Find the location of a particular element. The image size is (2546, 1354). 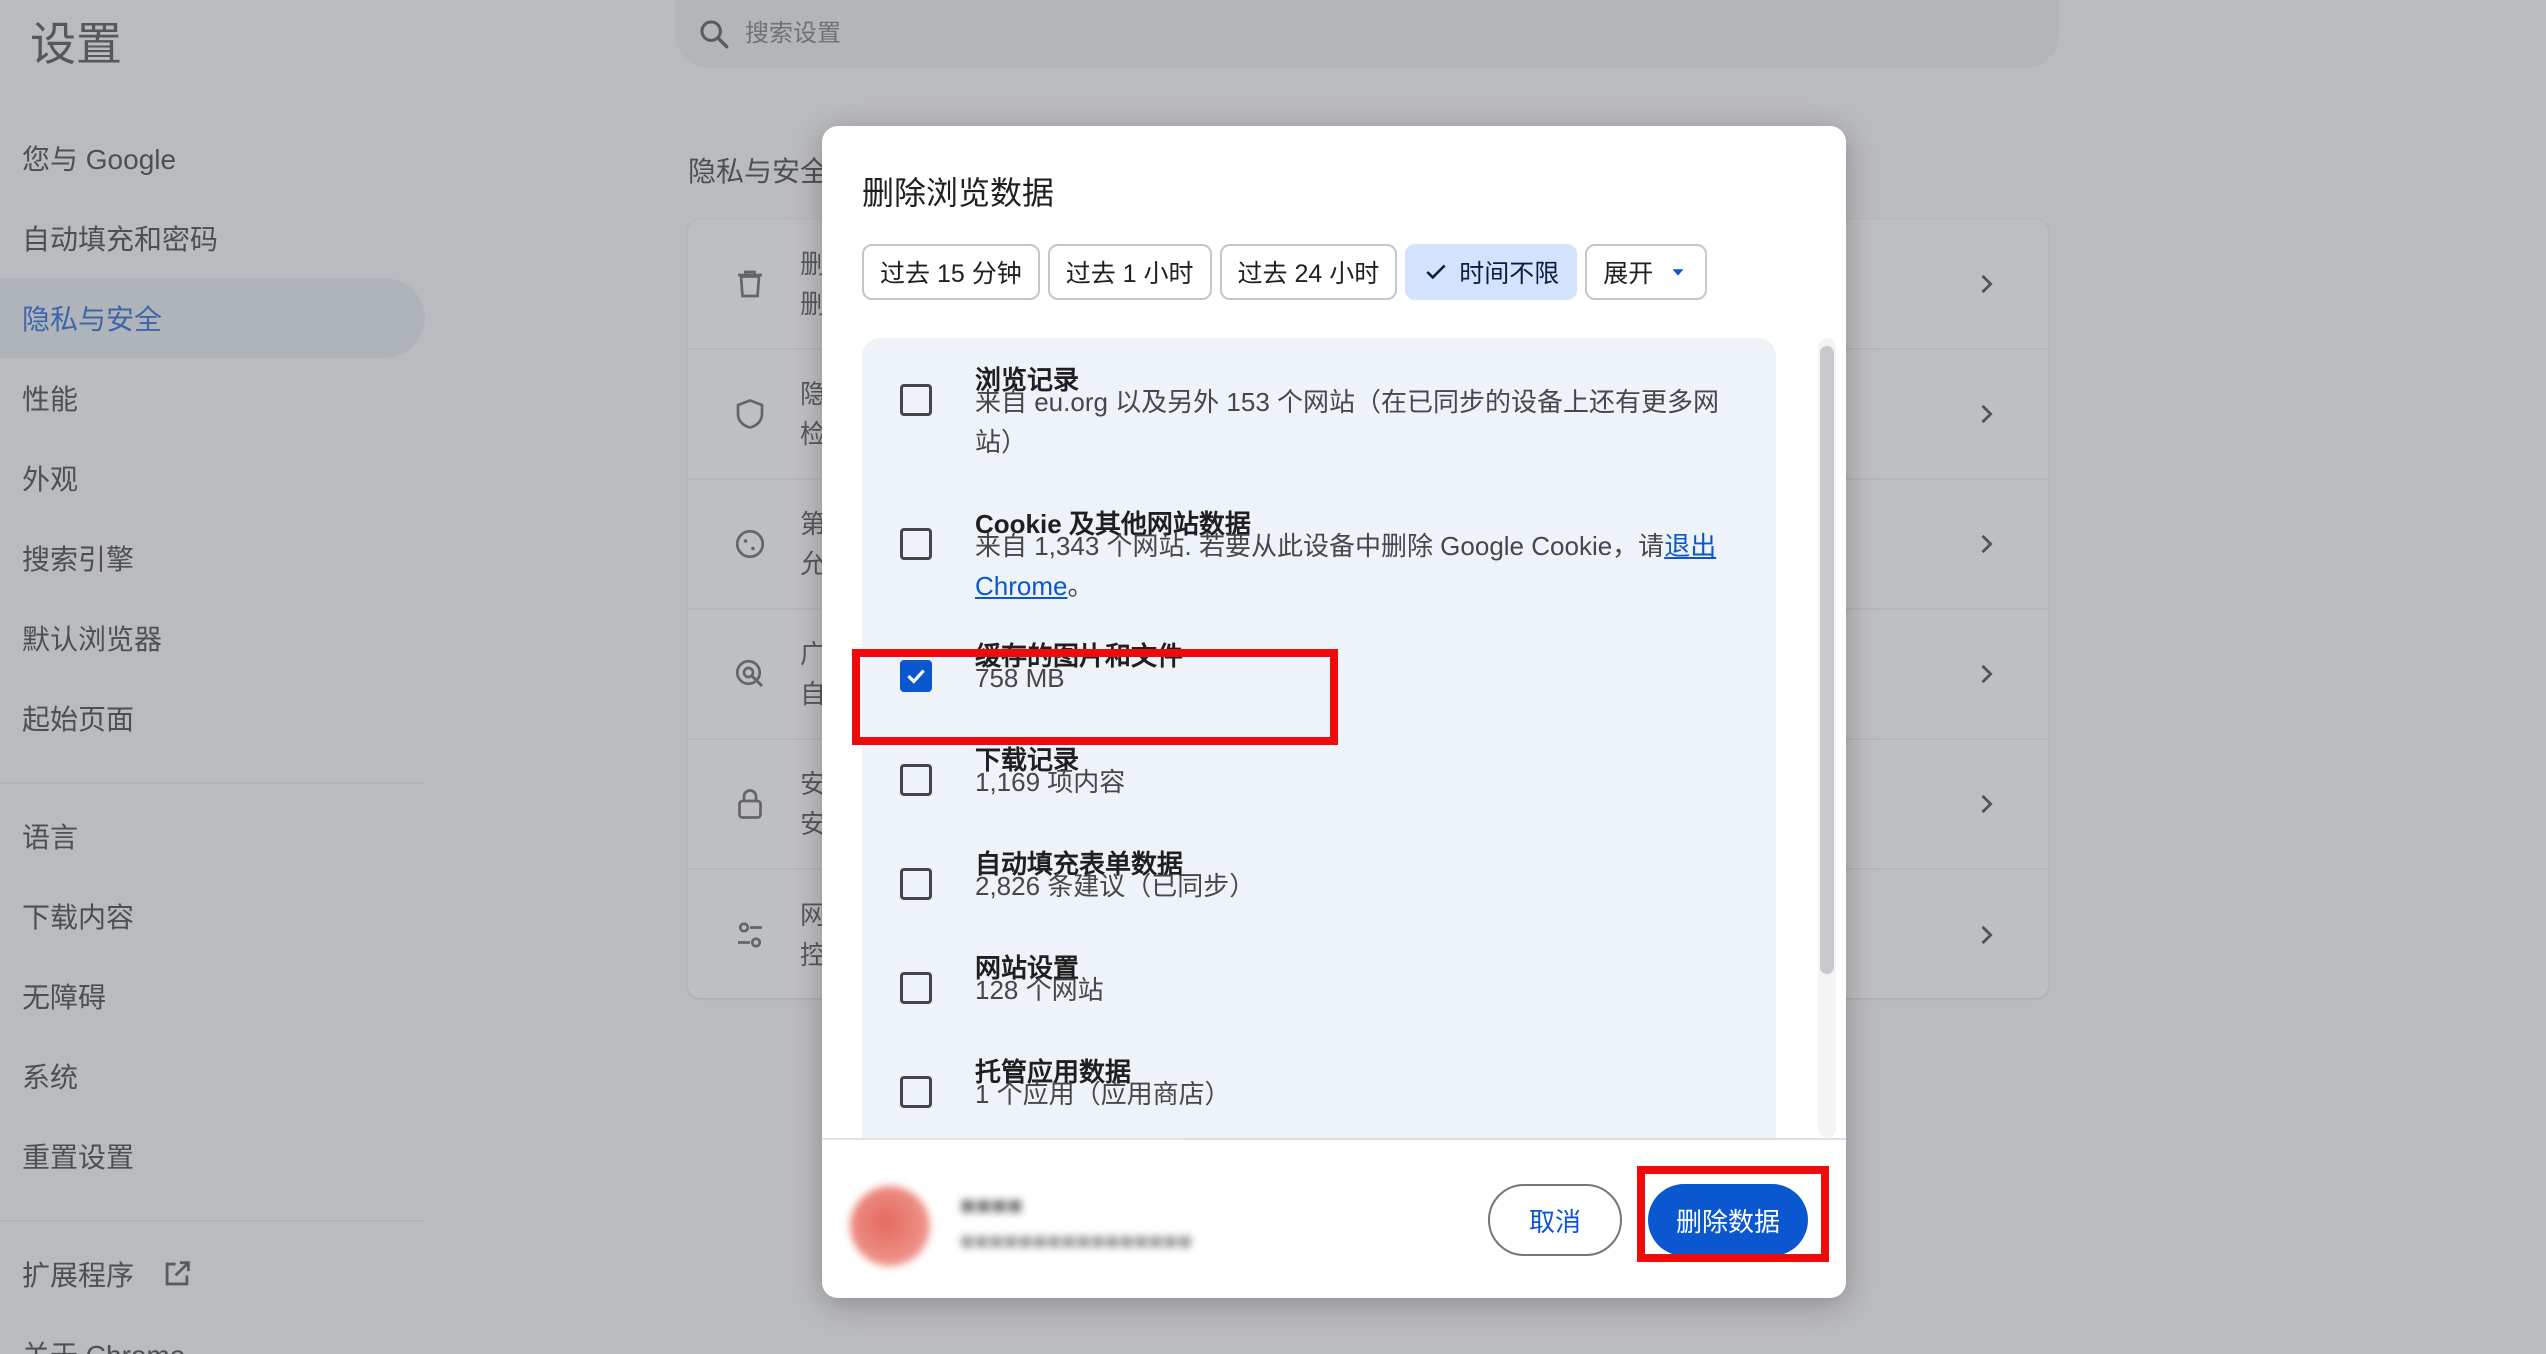

chip-last-24-hours: 过去 24 小时 is located at coordinates (1308, 272).